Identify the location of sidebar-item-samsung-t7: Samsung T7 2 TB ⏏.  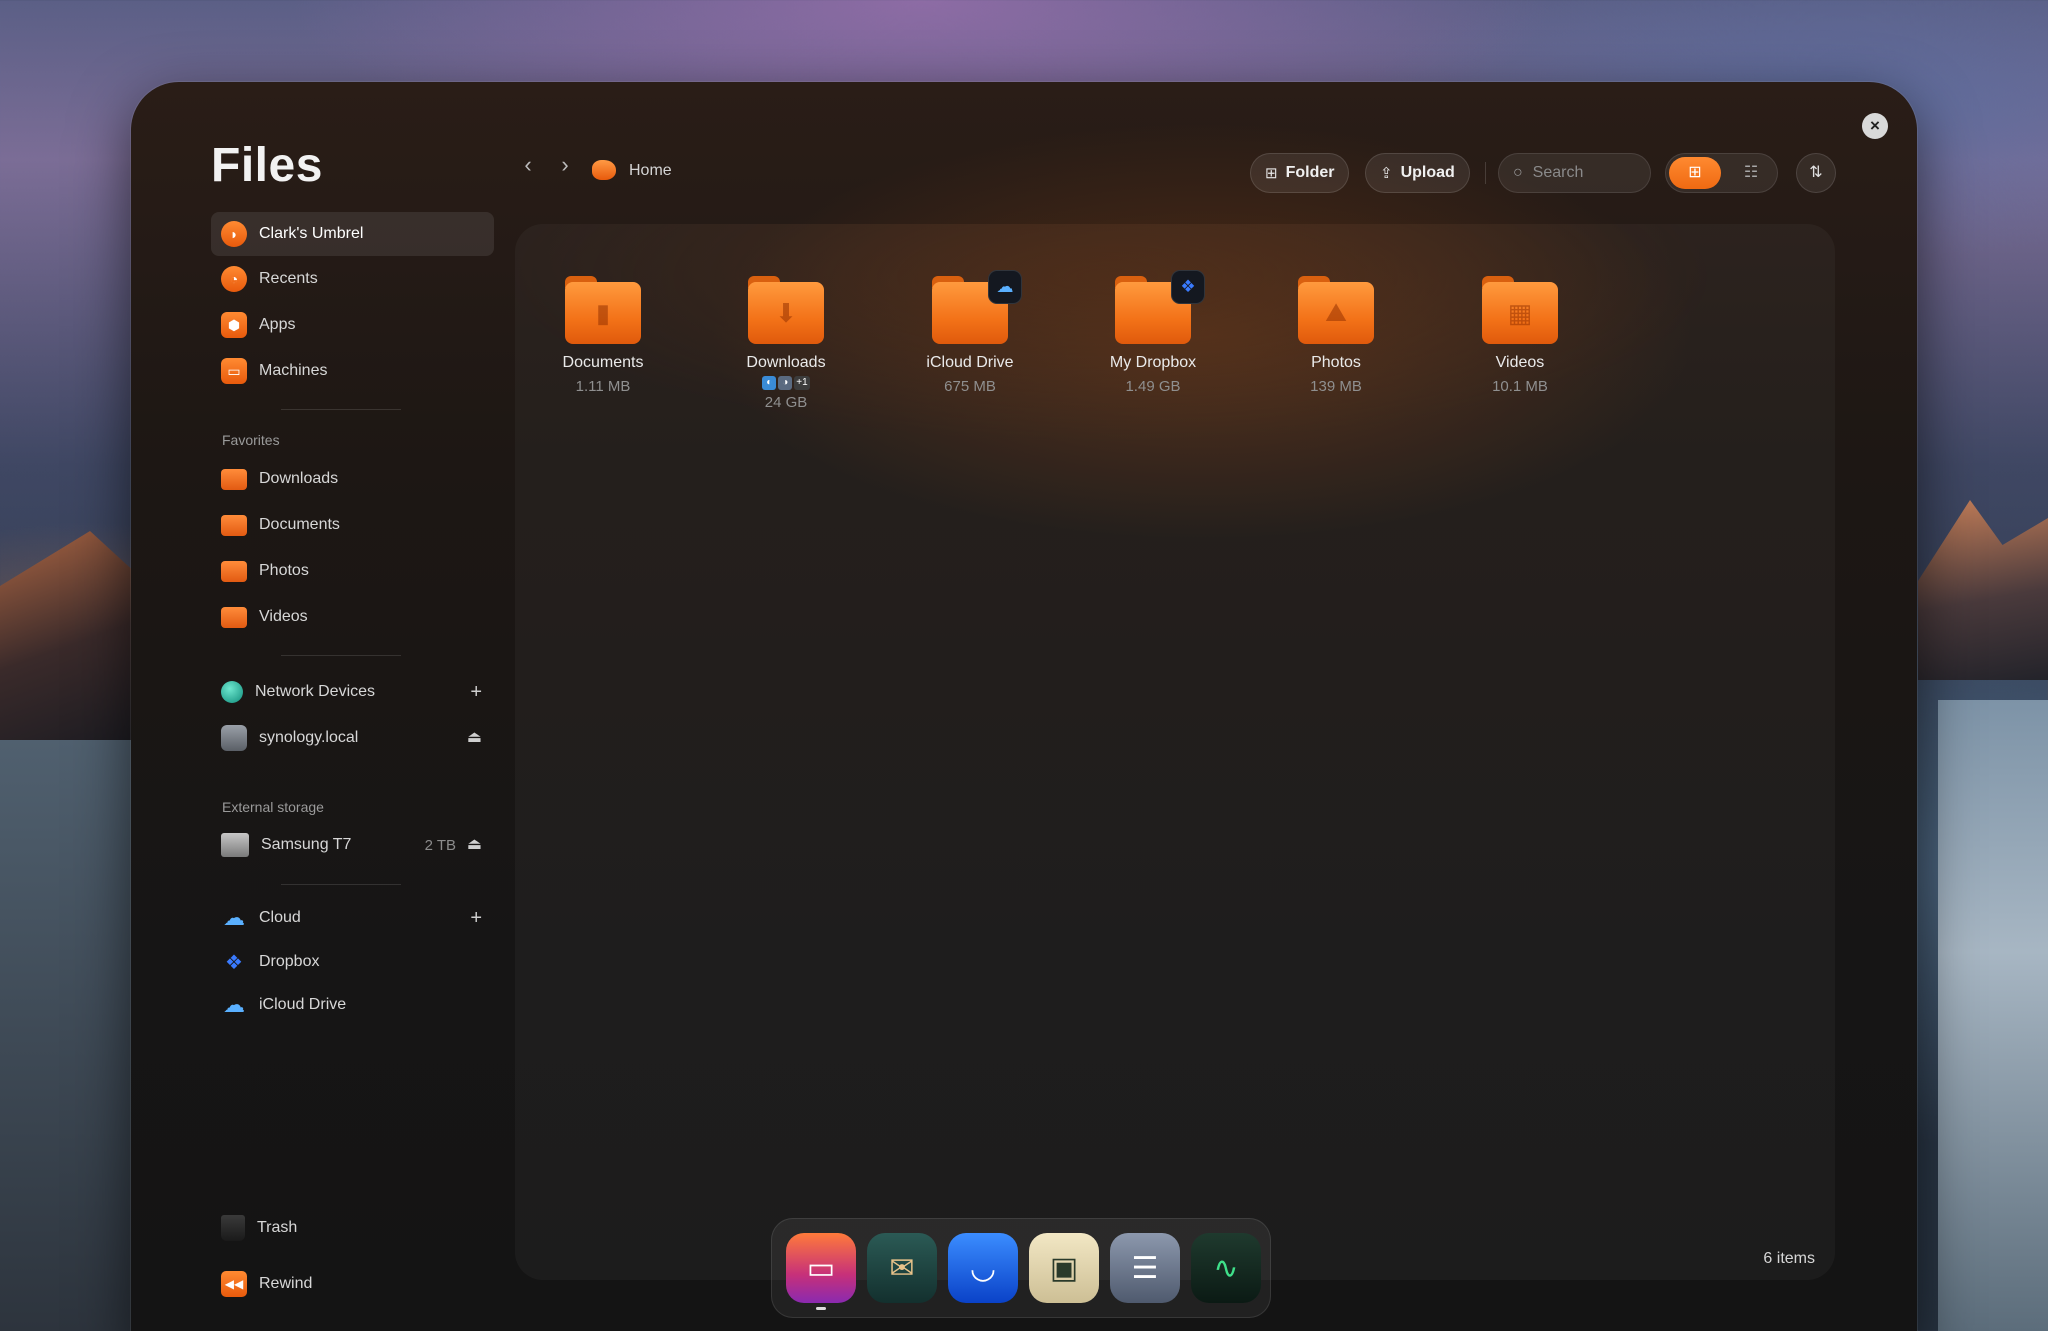
(352, 845).